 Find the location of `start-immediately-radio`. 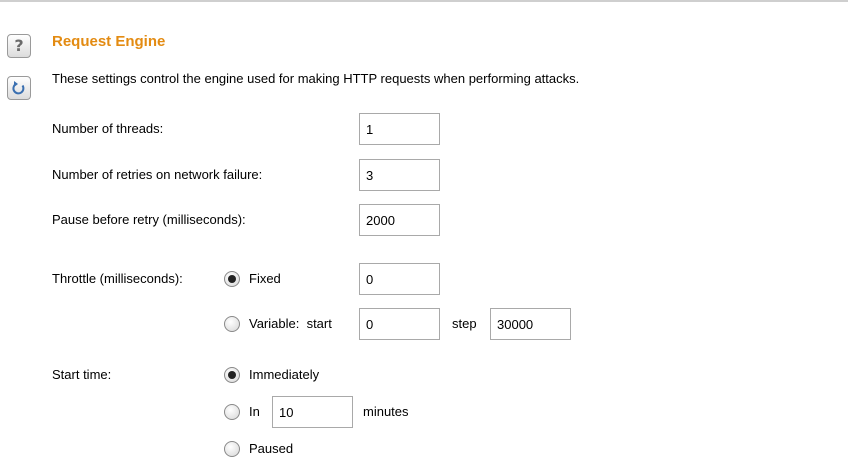

start-immediately-radio is located at coordinates (232, 375).